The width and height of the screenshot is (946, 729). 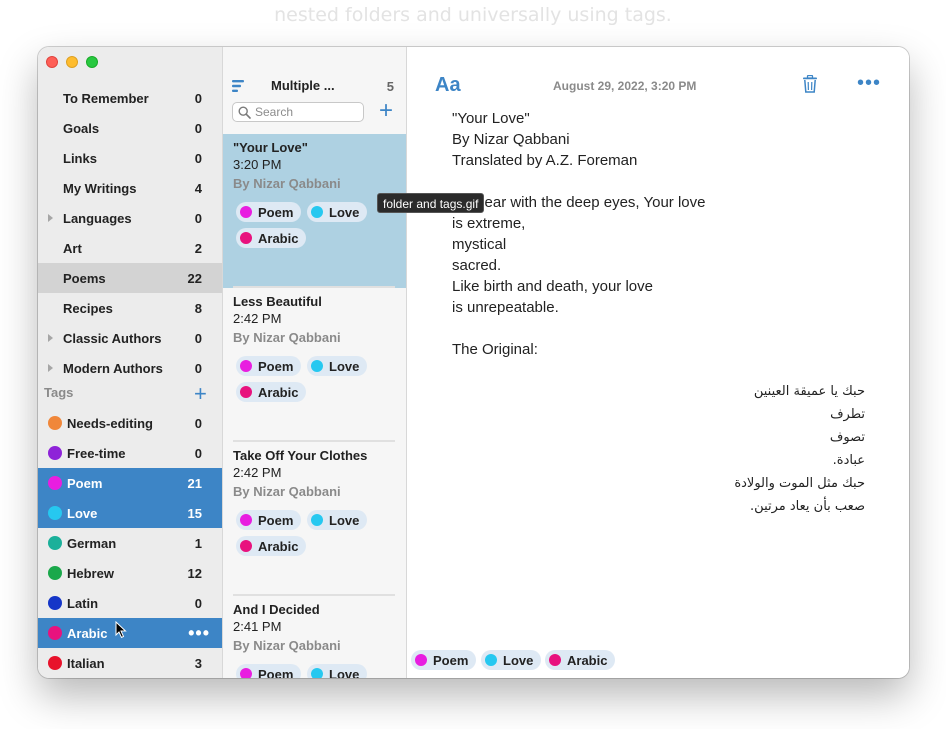 What do you see at coordinates (100, 188) in the screenshot?
I see `sidebar-item-label: My Writings` at bounding box center [100, 188].